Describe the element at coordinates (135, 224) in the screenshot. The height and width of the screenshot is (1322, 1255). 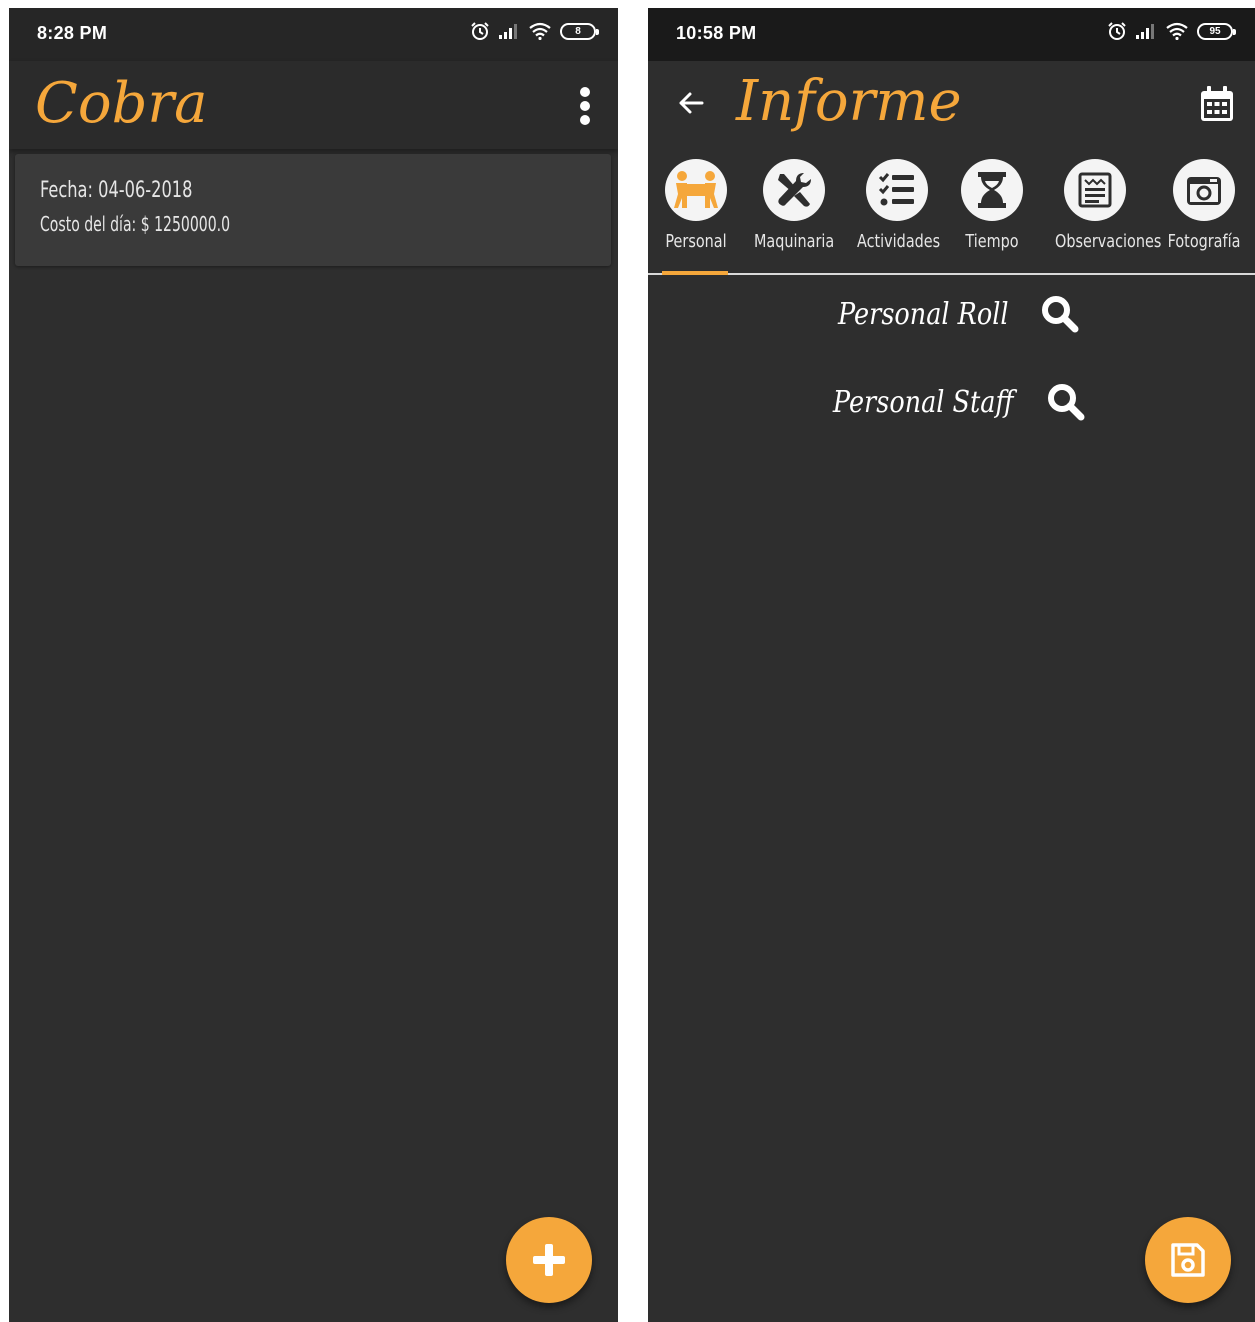
I see `costo-text: Costo del día: $ 1250000.0` at that location.